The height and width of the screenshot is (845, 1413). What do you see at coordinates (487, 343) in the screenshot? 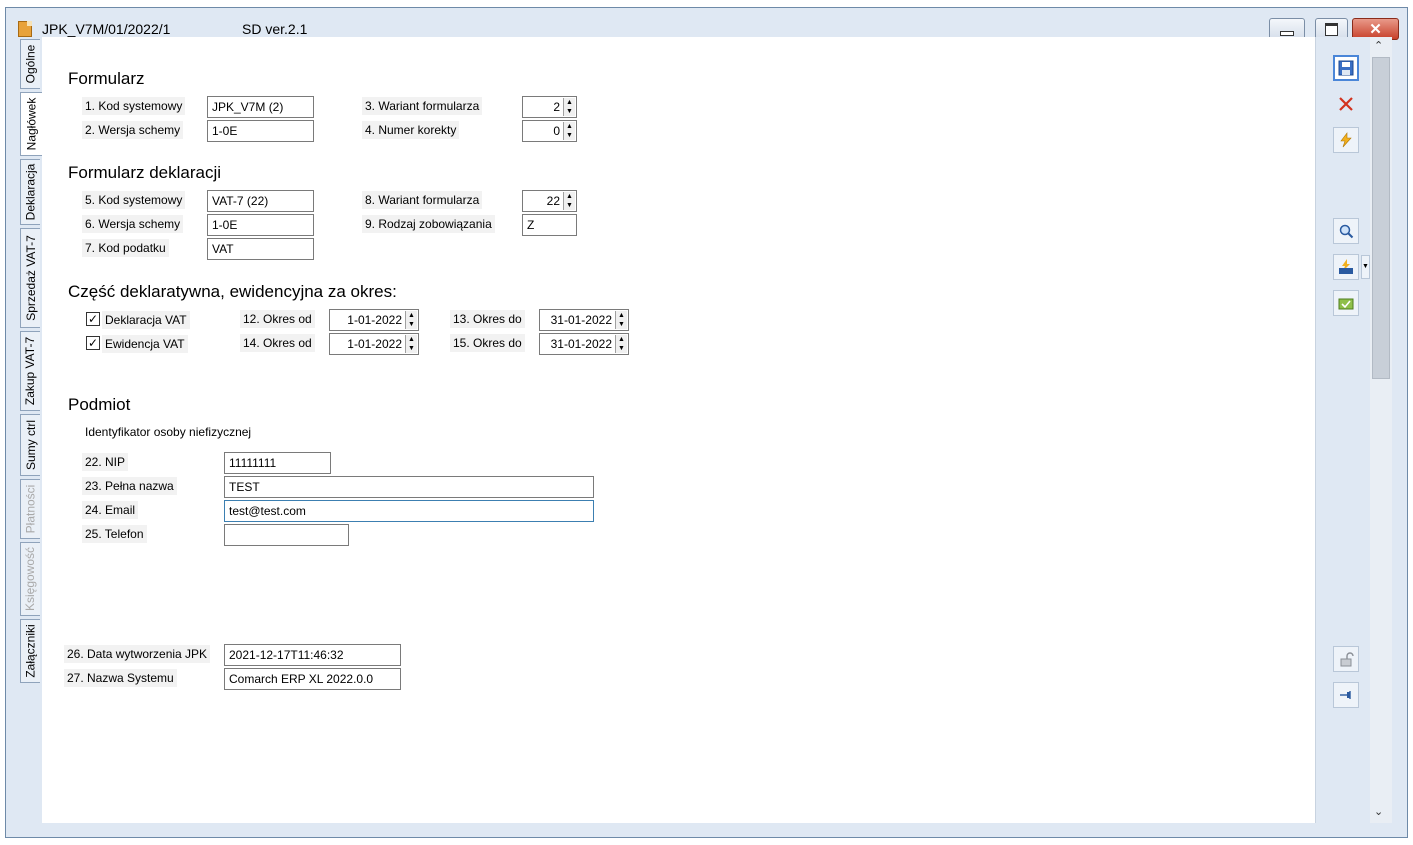
I see `okres-do-15-label: 15. Okres do` at bounding box center [487, 343].